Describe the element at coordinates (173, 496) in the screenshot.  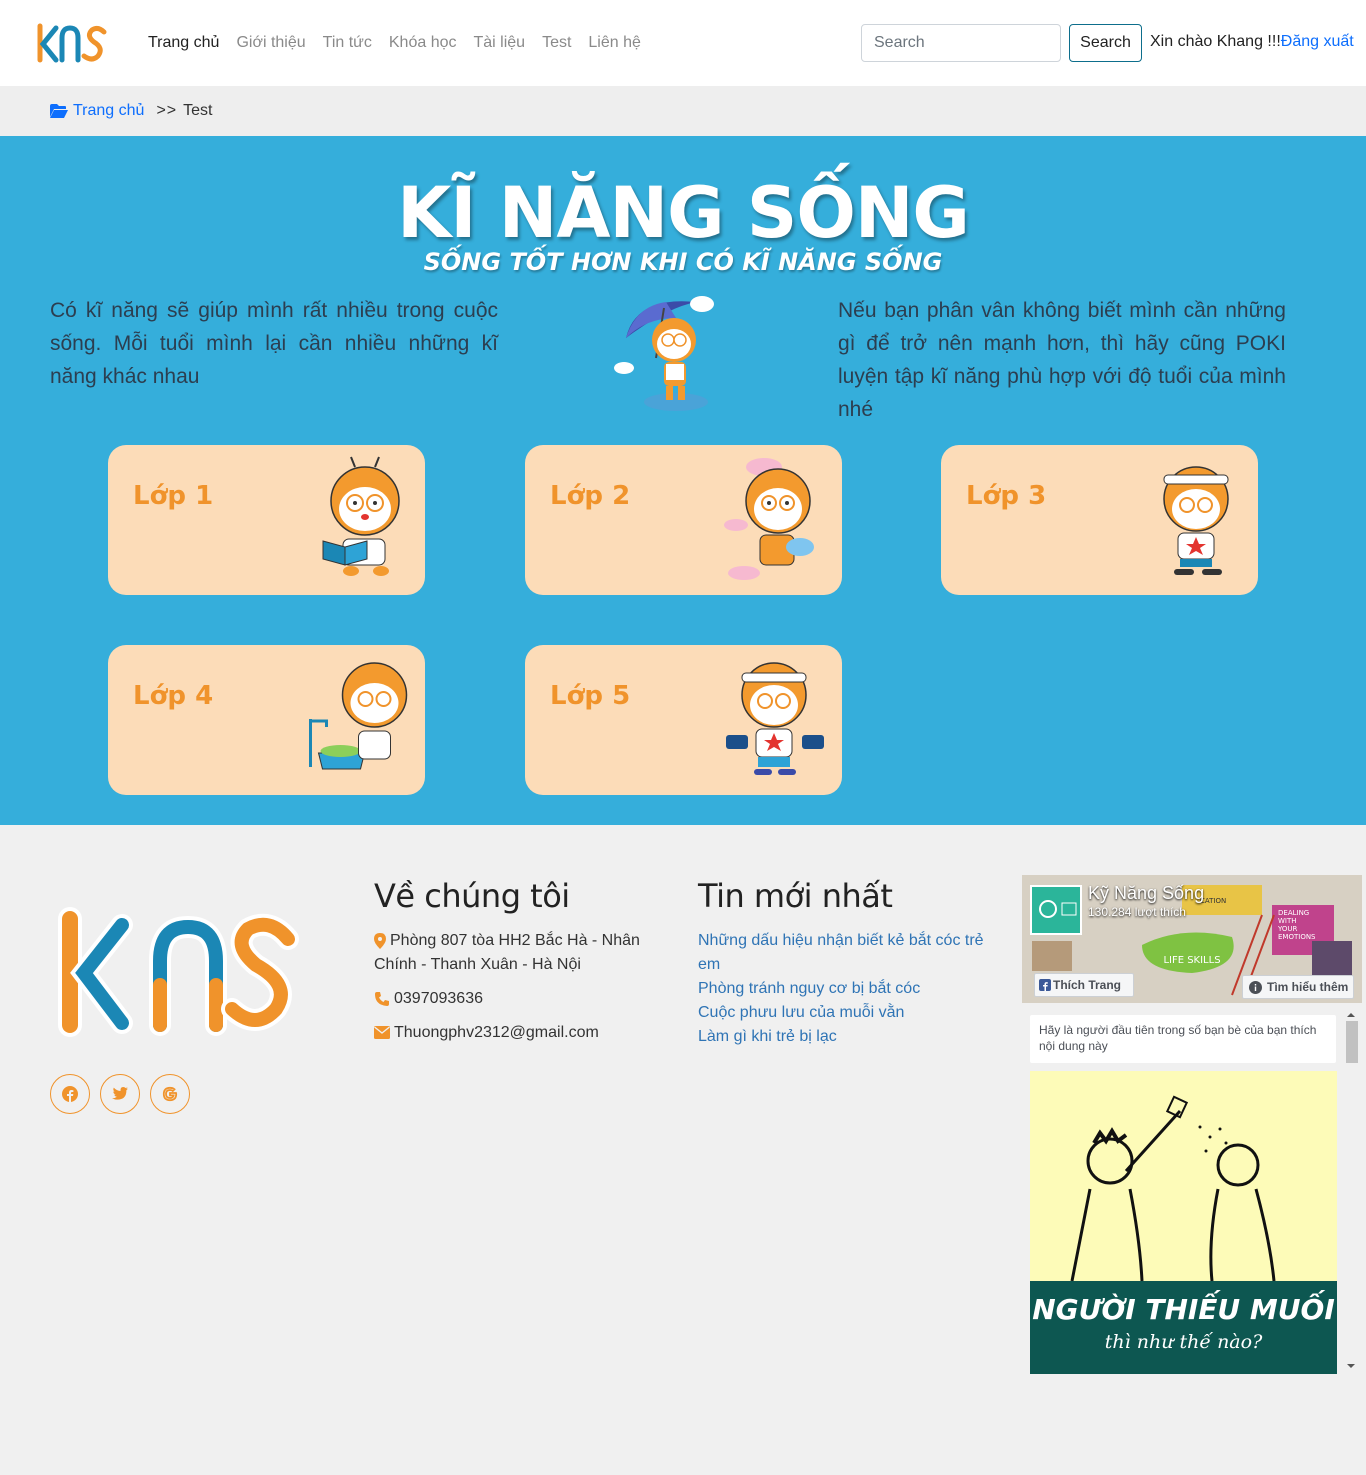
I see `class-card-label: Lớp 1` at that location.